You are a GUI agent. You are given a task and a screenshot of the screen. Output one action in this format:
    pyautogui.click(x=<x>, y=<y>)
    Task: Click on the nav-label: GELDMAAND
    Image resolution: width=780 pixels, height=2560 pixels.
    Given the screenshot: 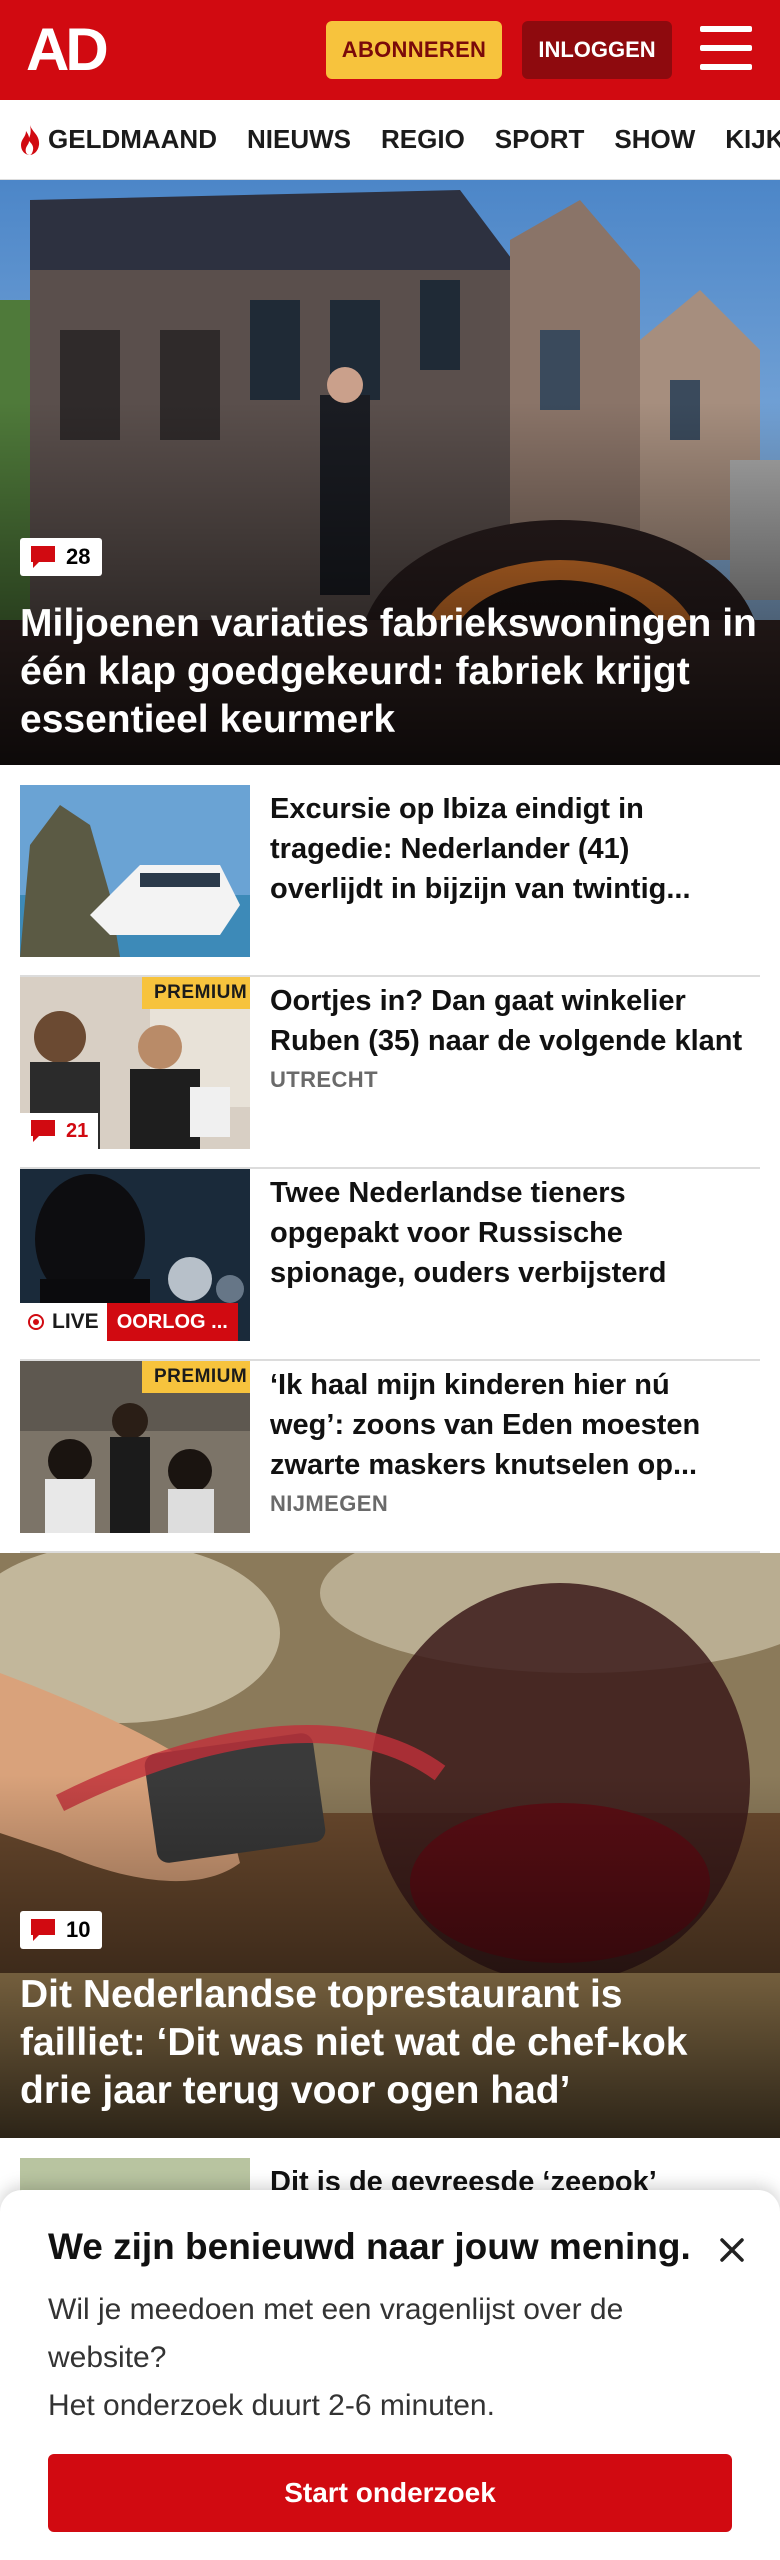 What is the action you would take?
    pyautogui.click(x=132, y=139)
    